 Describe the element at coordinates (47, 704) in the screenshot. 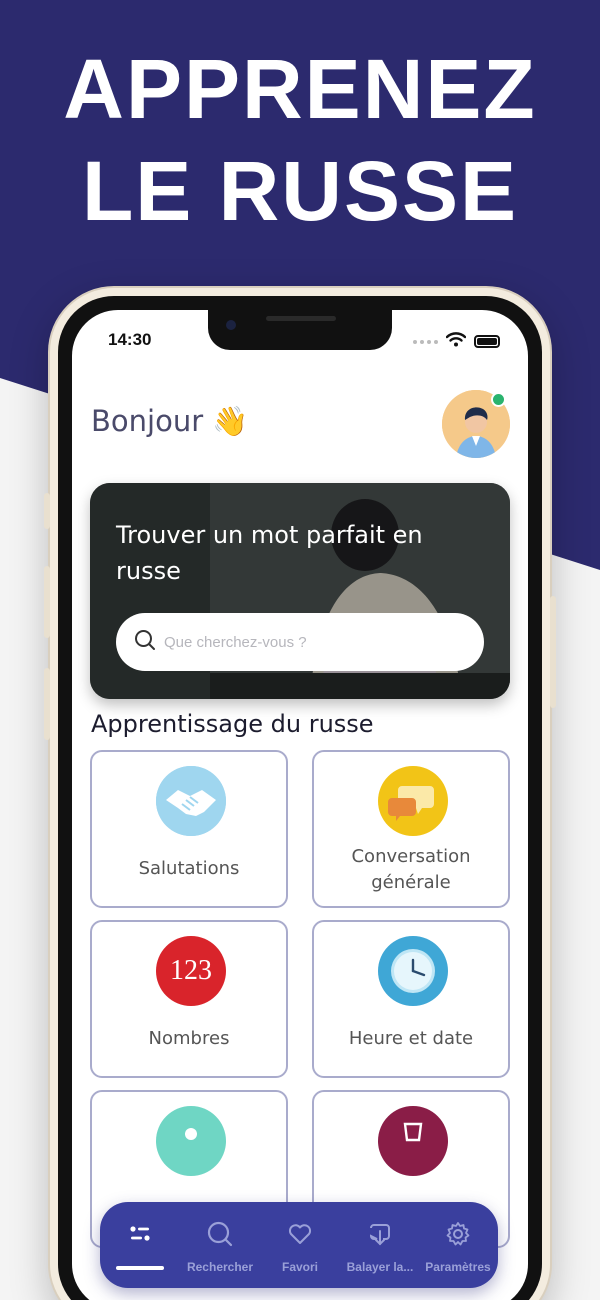

I see `phone-volume-down` at that location.